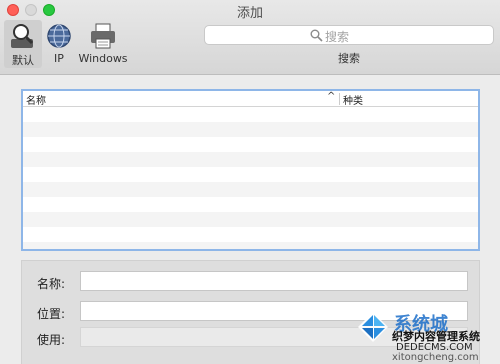 The width and height of the screenshot is (500, 364). I want to click on column-header-name: 名称, so click(36, 99).